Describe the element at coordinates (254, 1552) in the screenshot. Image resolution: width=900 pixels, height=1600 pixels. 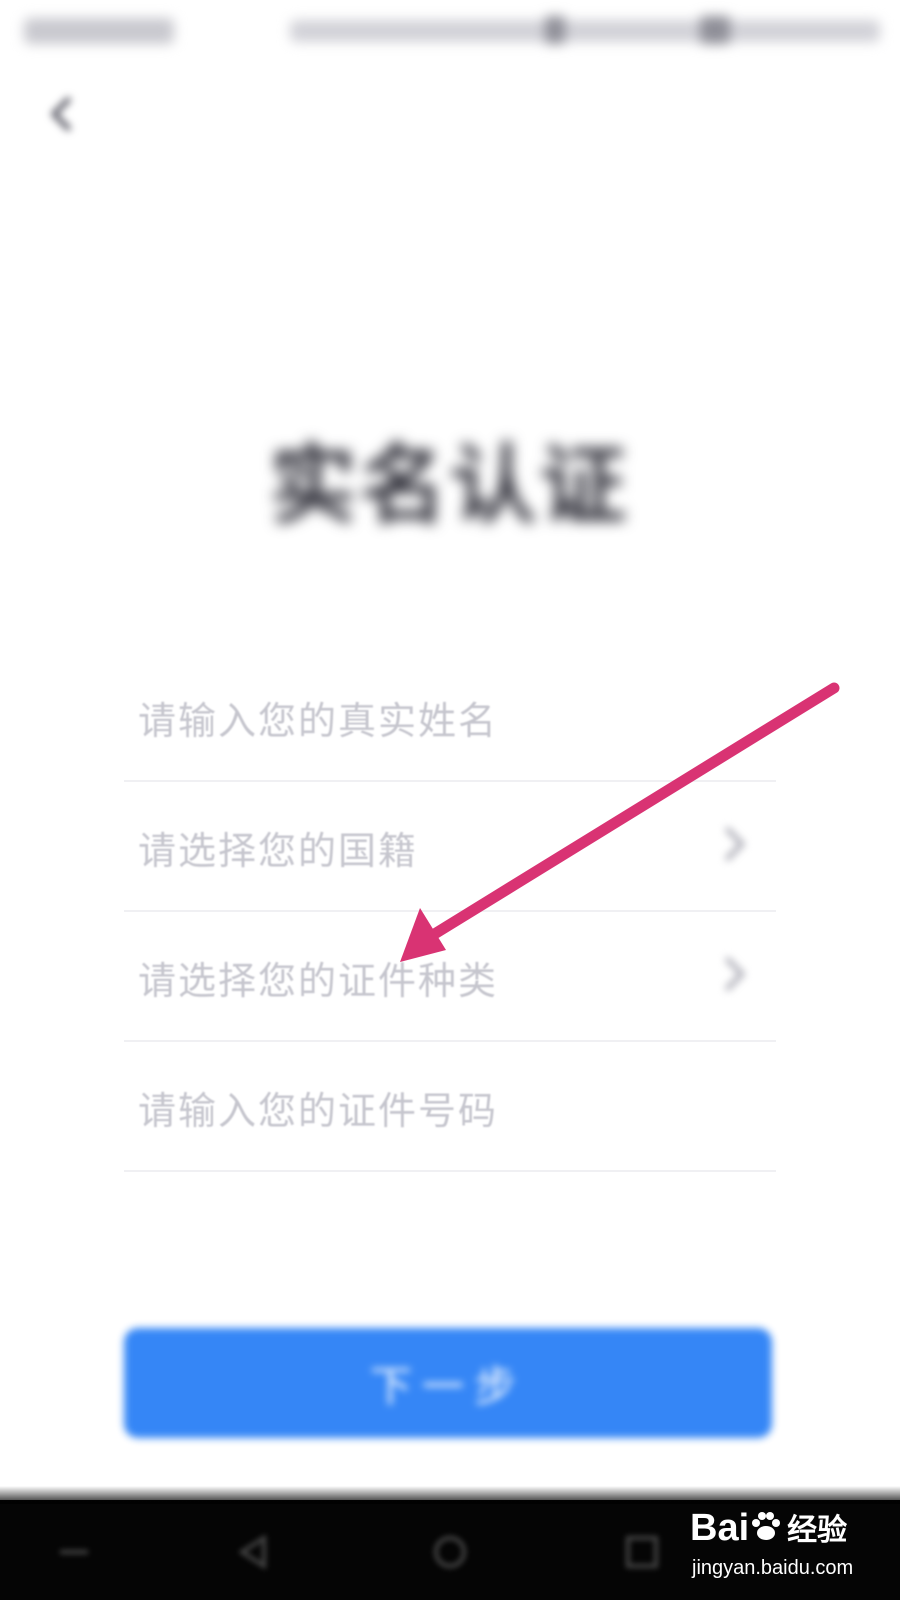
I see `back-nav-icon` at that location.